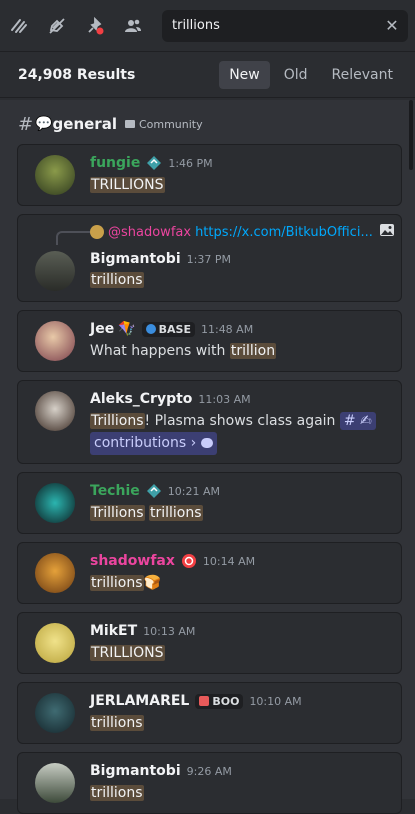 The width and height of the screenshot is (415, 814). I want to click on text-segment: What happens with, so click(160, 351).